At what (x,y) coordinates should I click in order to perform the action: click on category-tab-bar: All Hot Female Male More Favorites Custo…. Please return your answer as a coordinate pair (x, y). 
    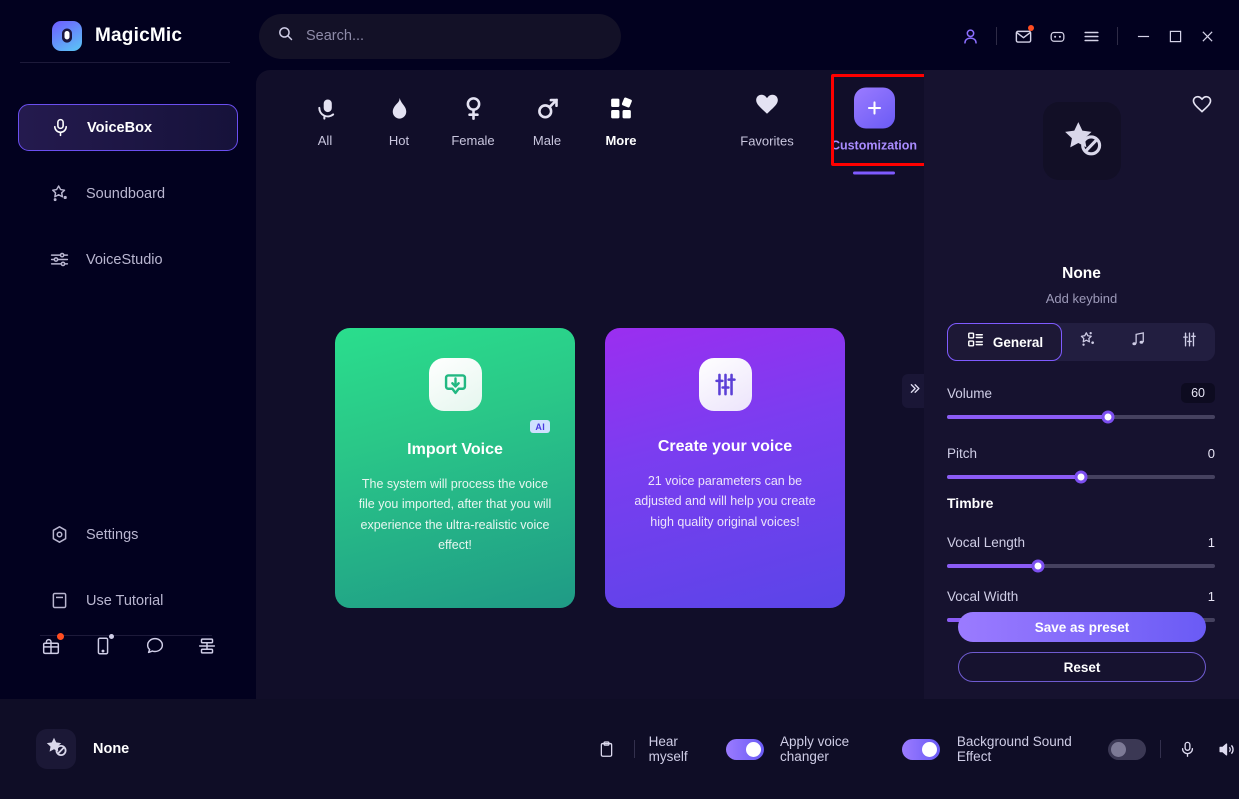
    Looking at the image, I should click on (592, 122).